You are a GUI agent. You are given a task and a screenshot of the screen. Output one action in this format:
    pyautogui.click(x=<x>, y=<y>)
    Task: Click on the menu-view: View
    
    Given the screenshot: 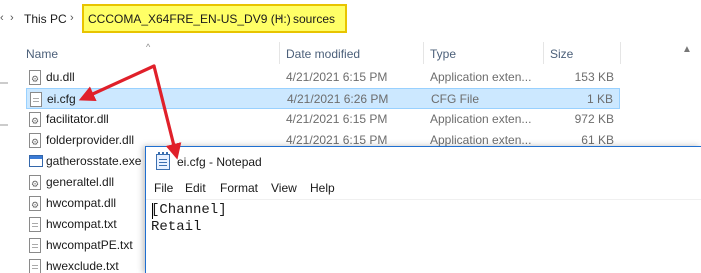 What is the action you would take?
    pyautogui.click(x=284, y=188)
    